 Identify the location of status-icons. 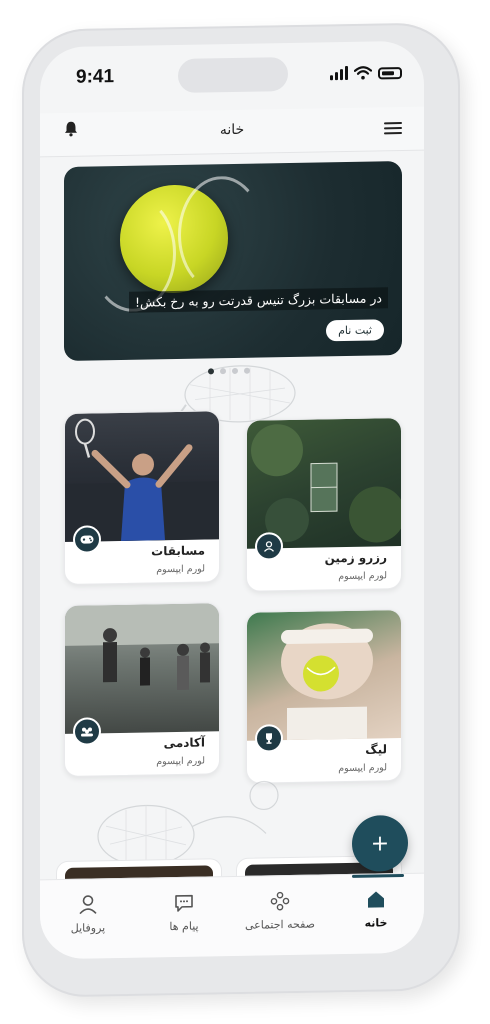
(366, 73).